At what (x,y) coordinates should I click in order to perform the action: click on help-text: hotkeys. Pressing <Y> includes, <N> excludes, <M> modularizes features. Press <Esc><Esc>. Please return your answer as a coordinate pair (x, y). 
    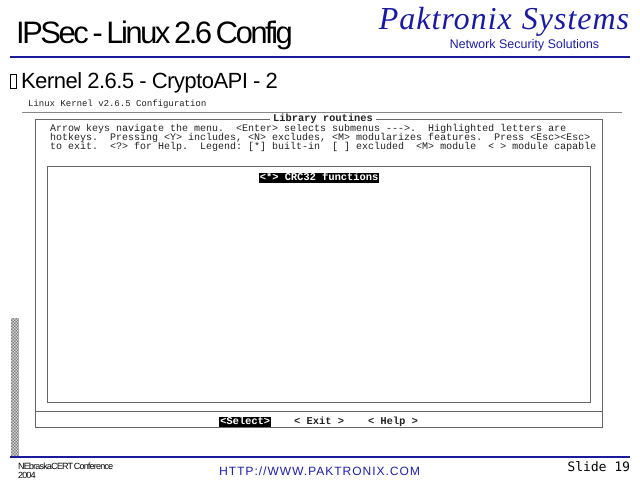
    Looking at the image, I should click on (320, 138).